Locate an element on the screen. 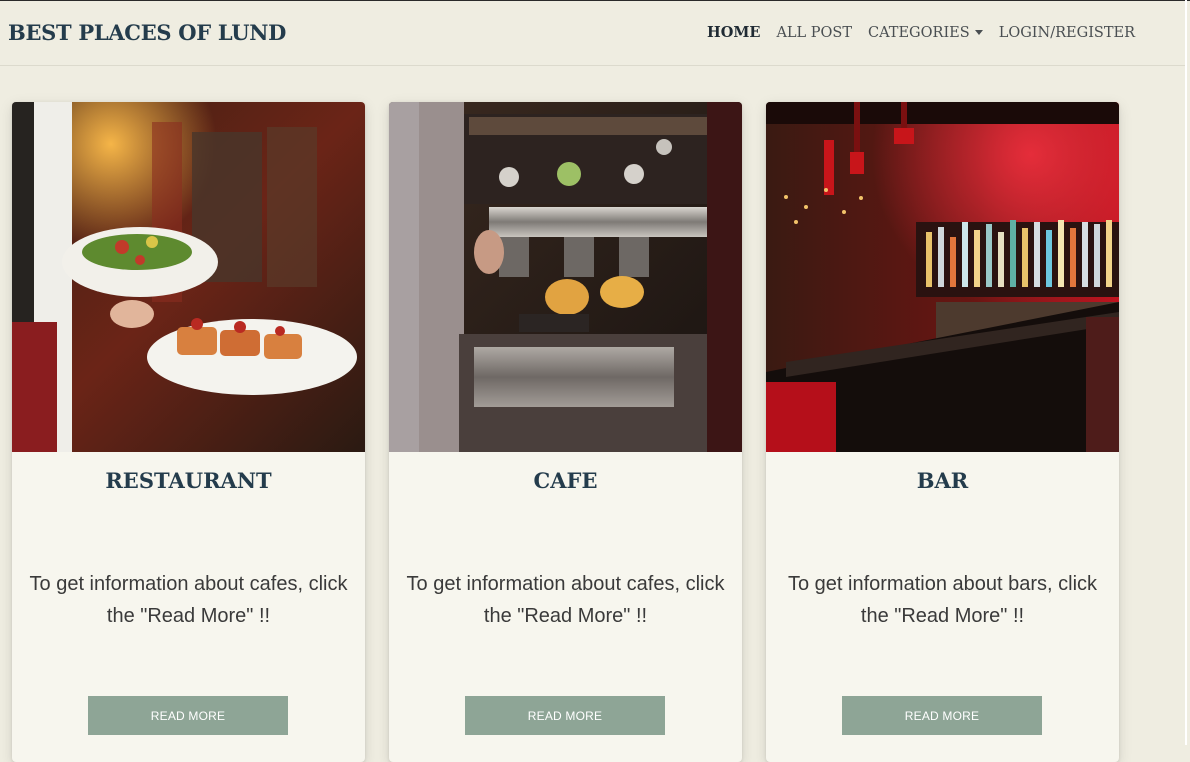 The height and width of the screenshot is (762, 1190). nav-item-all-post: ALL POST is located at coordinates (814, 33).